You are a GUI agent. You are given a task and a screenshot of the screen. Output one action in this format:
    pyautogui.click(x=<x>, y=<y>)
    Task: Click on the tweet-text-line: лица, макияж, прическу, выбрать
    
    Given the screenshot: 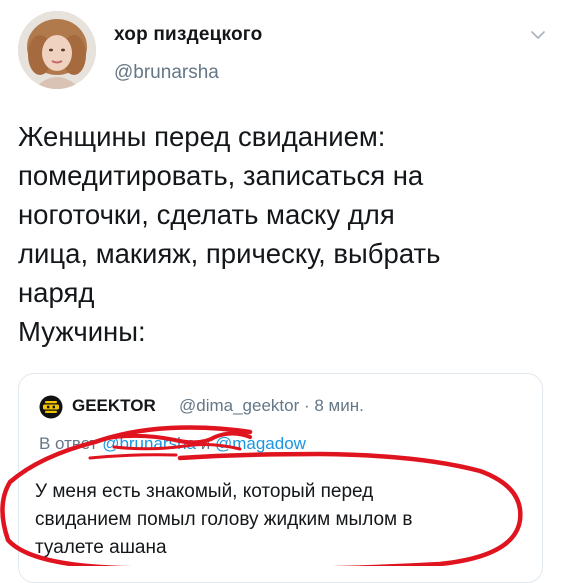 What is the action you would take?
    pyautogui.click(x=229, y=253)
    